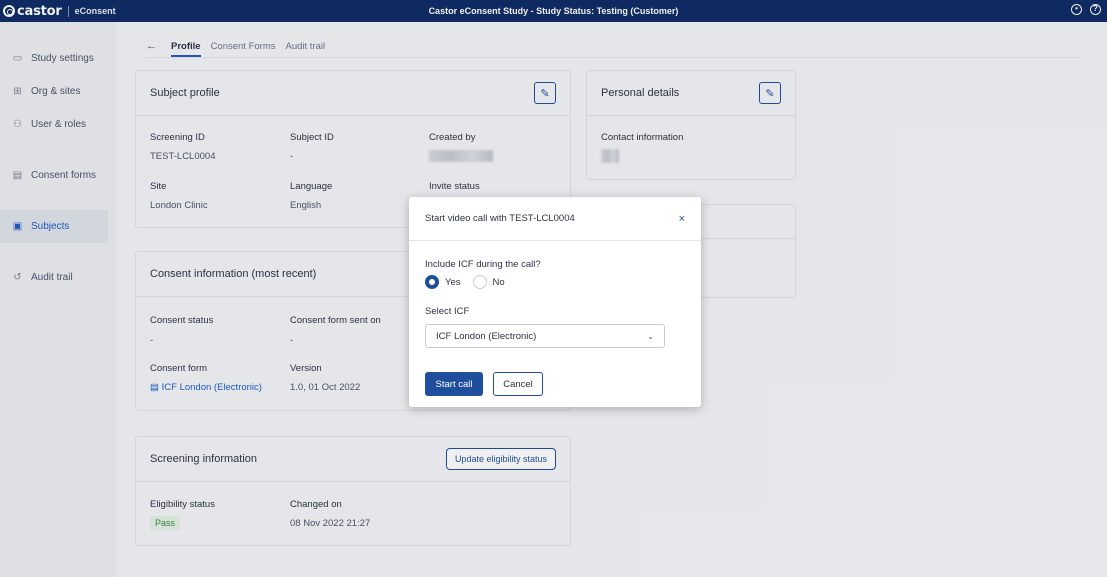  What do you see at coordinates (488, 282) in the screenshot?
I see `radio-no: No` at bounding box center [488, 282].